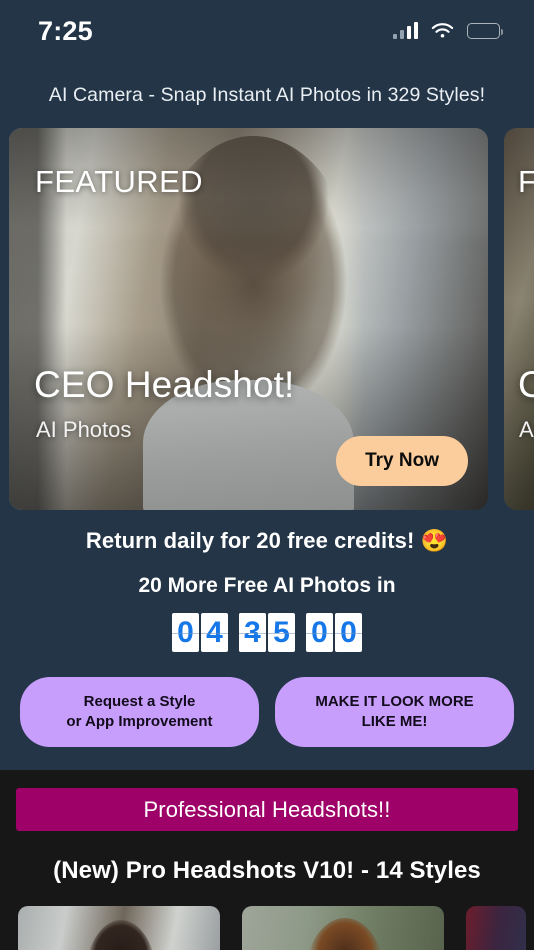 This screenshot has height=950, width=534. I want to click on countdown-minutes: 3 4 5, so click(267, 632).